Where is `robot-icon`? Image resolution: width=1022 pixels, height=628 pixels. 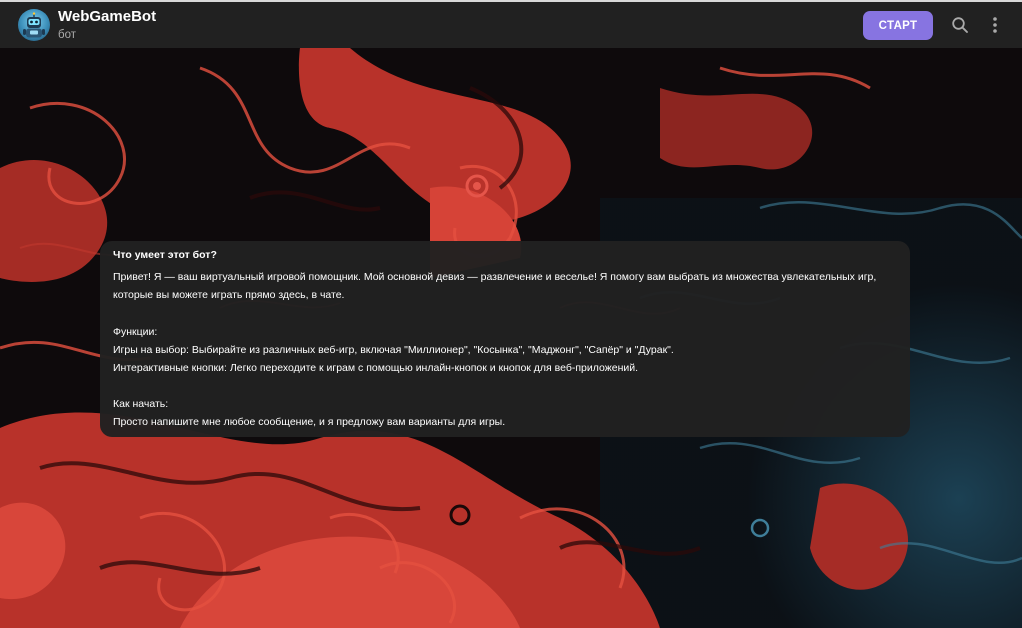
robot-icon is located at coordinates (34, 25).